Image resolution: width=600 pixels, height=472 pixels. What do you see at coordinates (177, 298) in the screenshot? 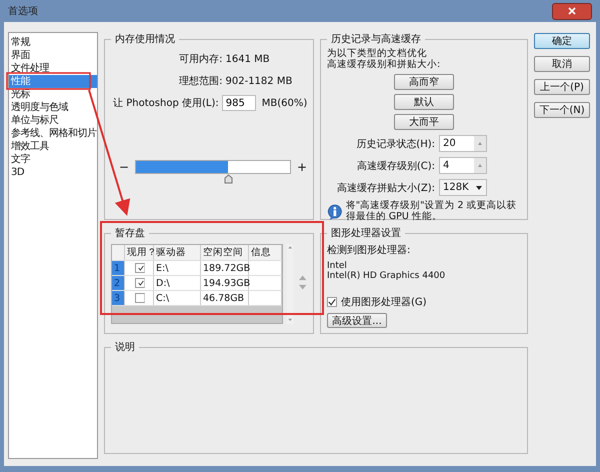
I see `table-cell: C:\` at bounding box center [177, 298].